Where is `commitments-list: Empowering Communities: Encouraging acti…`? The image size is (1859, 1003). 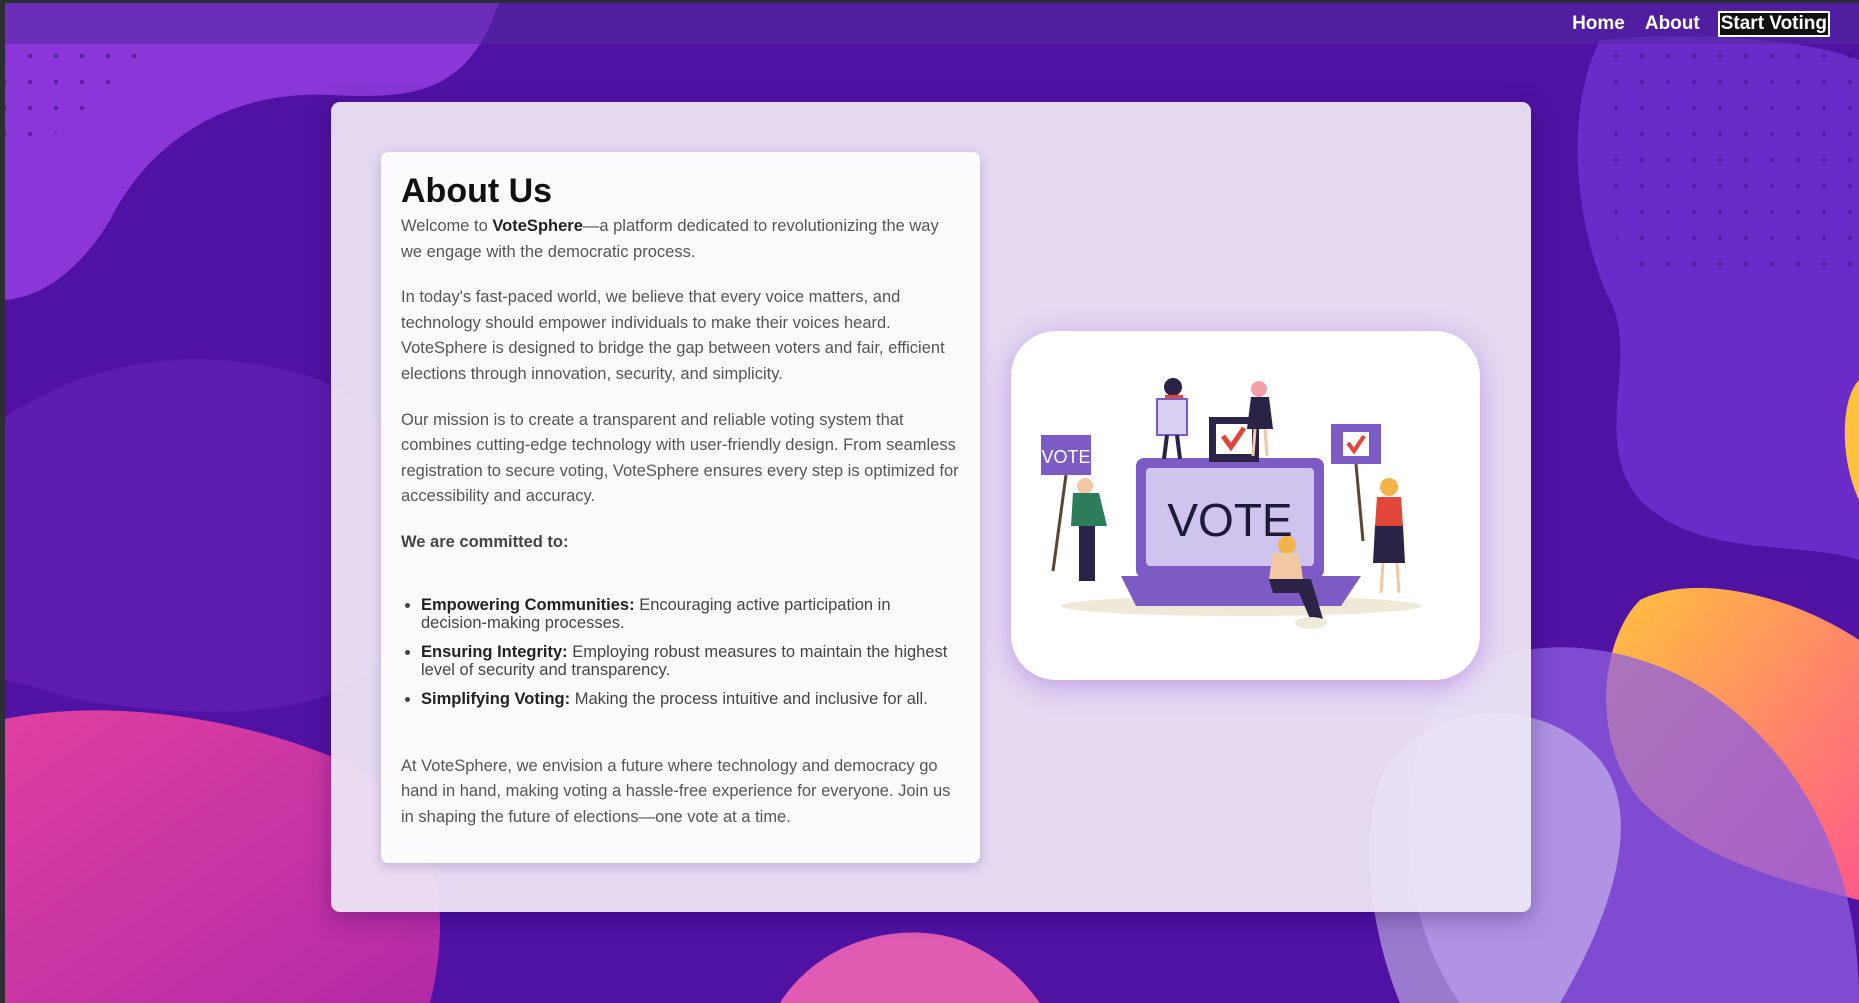 commitments-list: Empowering Communities: Encouraging acti… is located at coordinates (680, 652).